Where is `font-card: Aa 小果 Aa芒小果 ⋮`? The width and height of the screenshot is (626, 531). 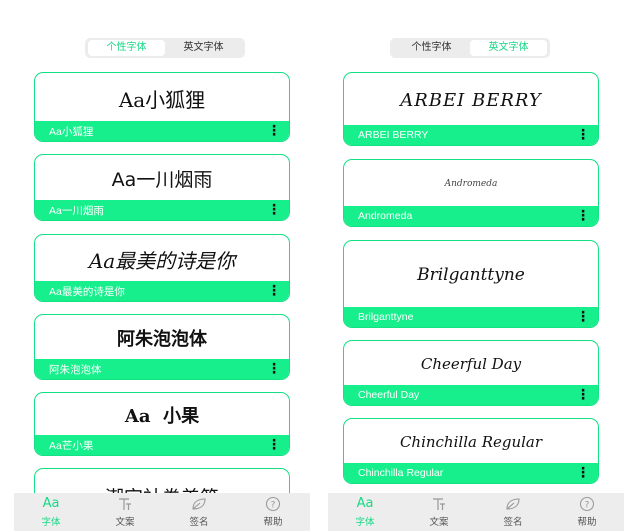 font-card: Aa 小果 Aa芒小果 ⋮ is located at coordinates (162, 424).